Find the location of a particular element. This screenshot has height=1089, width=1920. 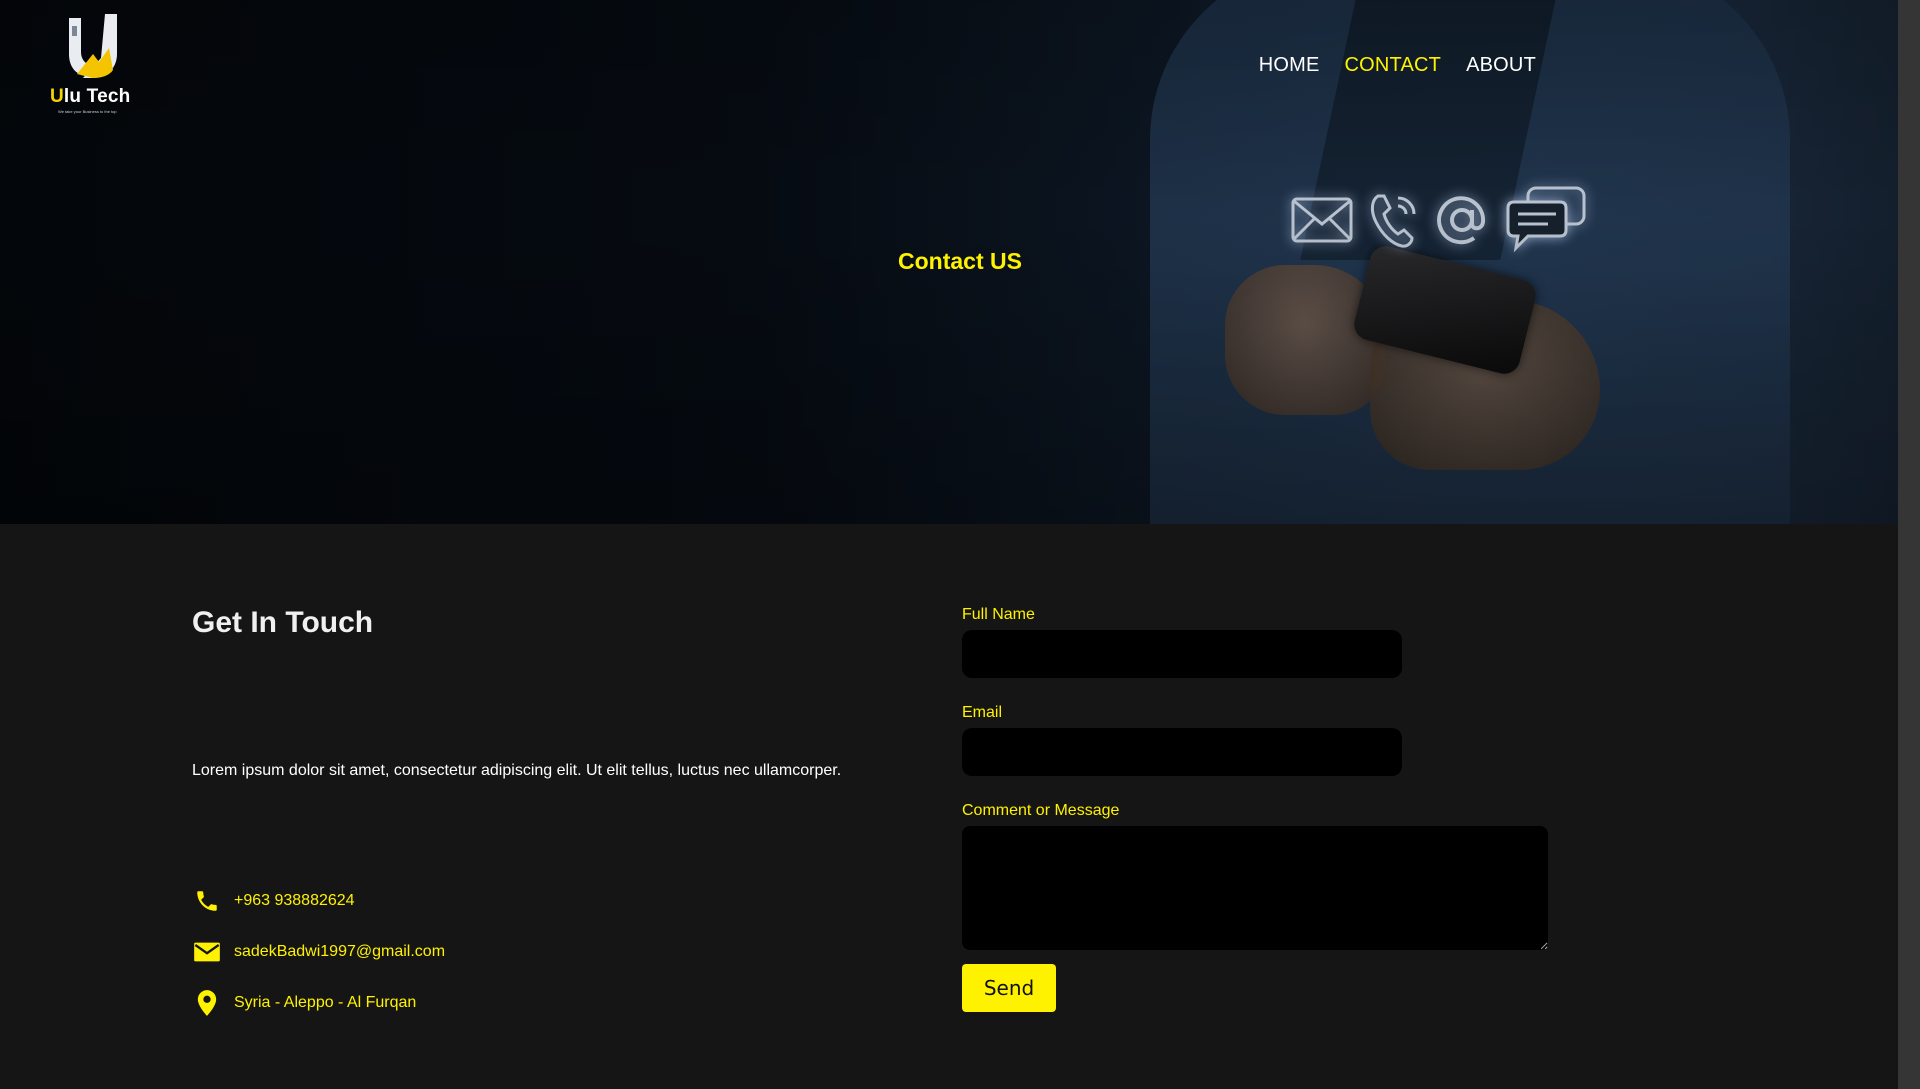

hero-title: Contact US is located at coordinates (960, 261).